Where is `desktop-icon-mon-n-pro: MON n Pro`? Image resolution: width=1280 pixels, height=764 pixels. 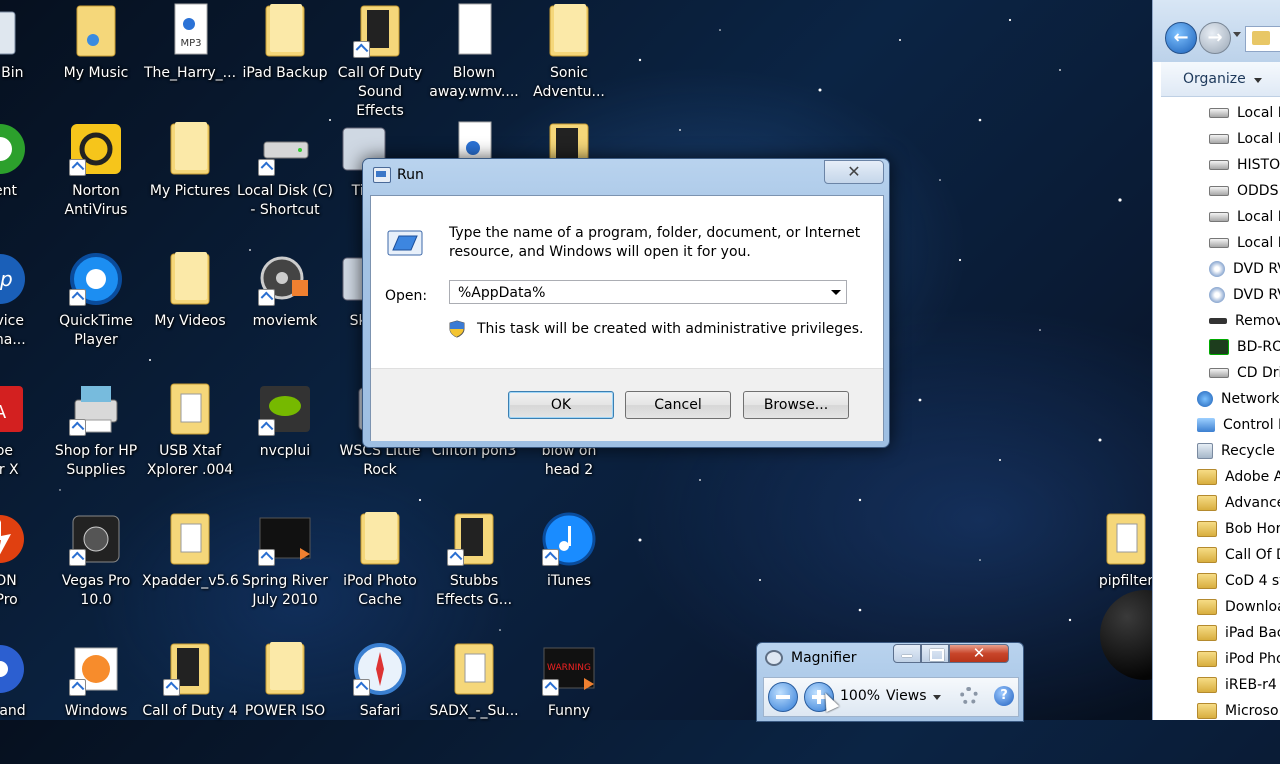 desktop-icon-mon-n-pro: MON n Pro is located at coordinates (24, 571).